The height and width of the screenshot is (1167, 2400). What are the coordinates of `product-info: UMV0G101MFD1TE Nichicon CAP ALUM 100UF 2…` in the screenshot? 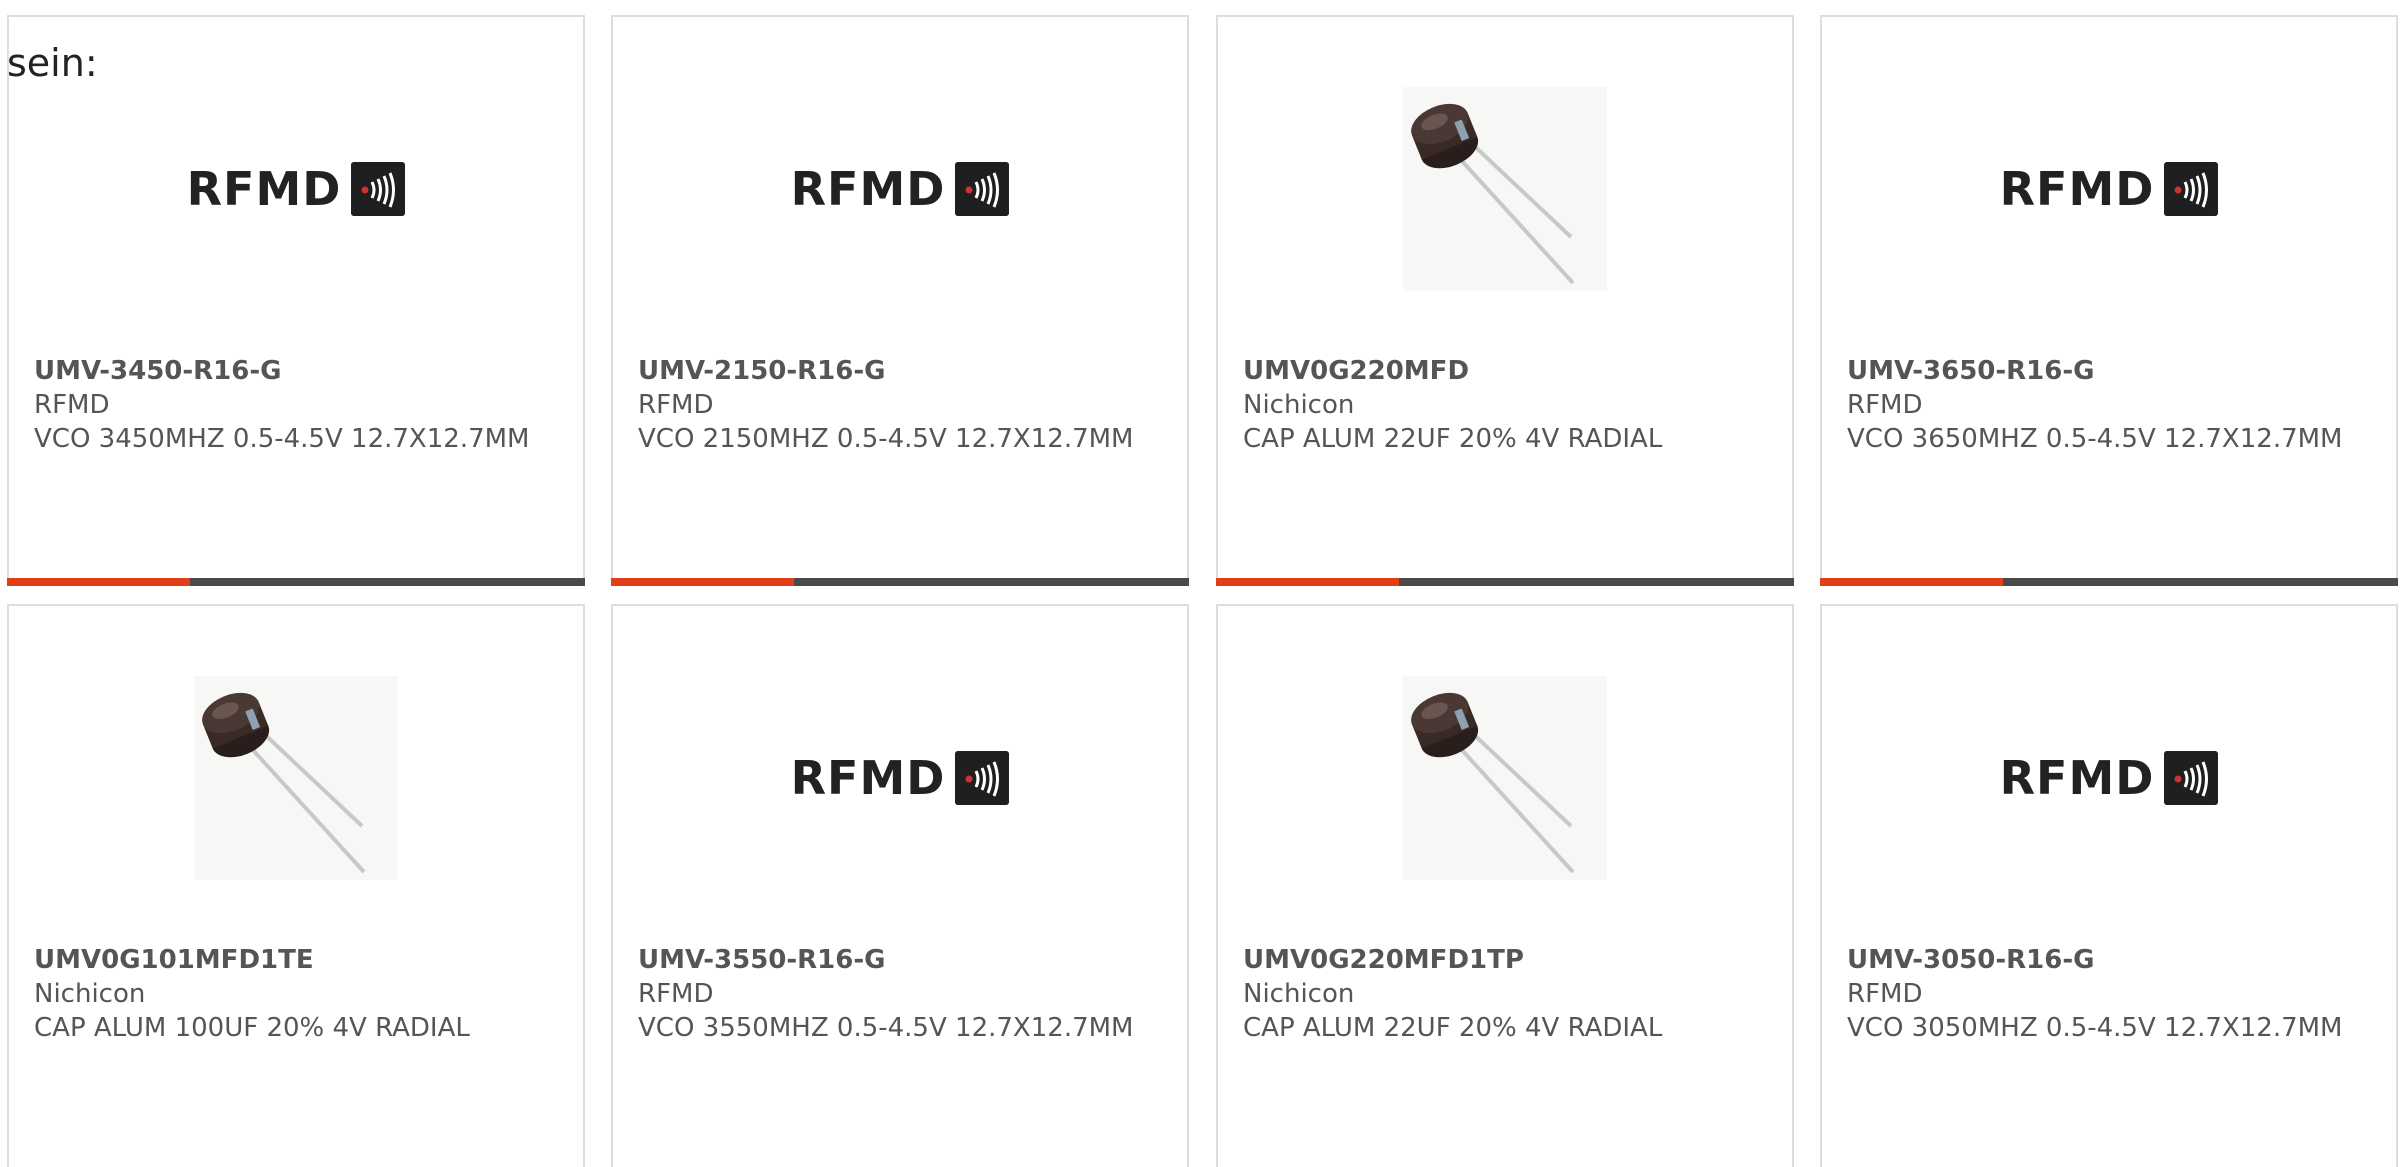 It's located at (294, 994).